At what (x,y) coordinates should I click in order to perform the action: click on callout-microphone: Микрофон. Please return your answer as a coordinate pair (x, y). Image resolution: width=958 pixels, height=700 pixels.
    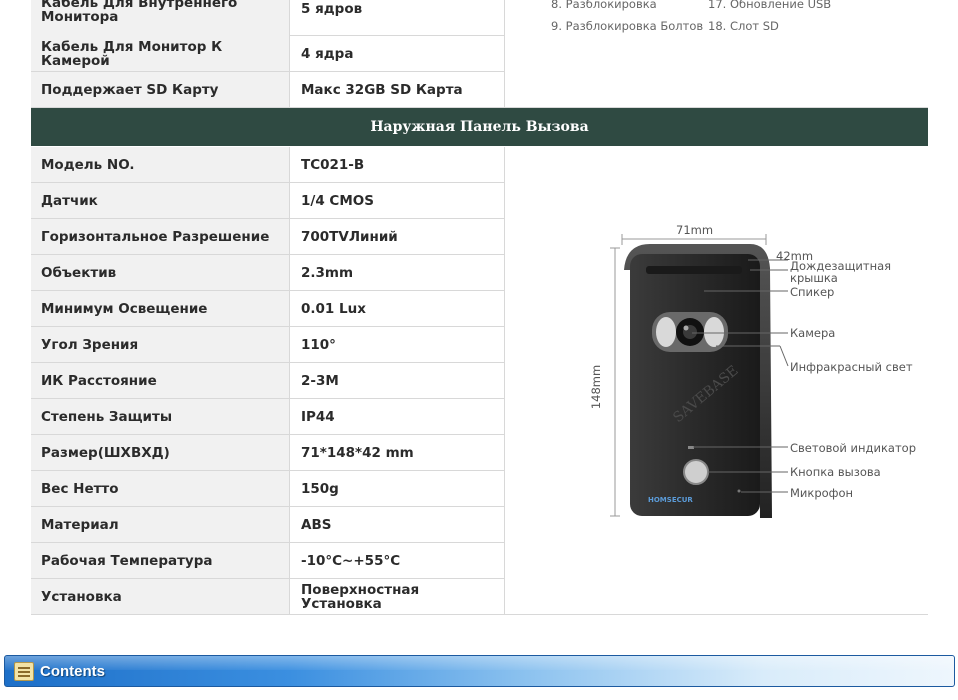
    Looking at the image, I should click on (822, 493).